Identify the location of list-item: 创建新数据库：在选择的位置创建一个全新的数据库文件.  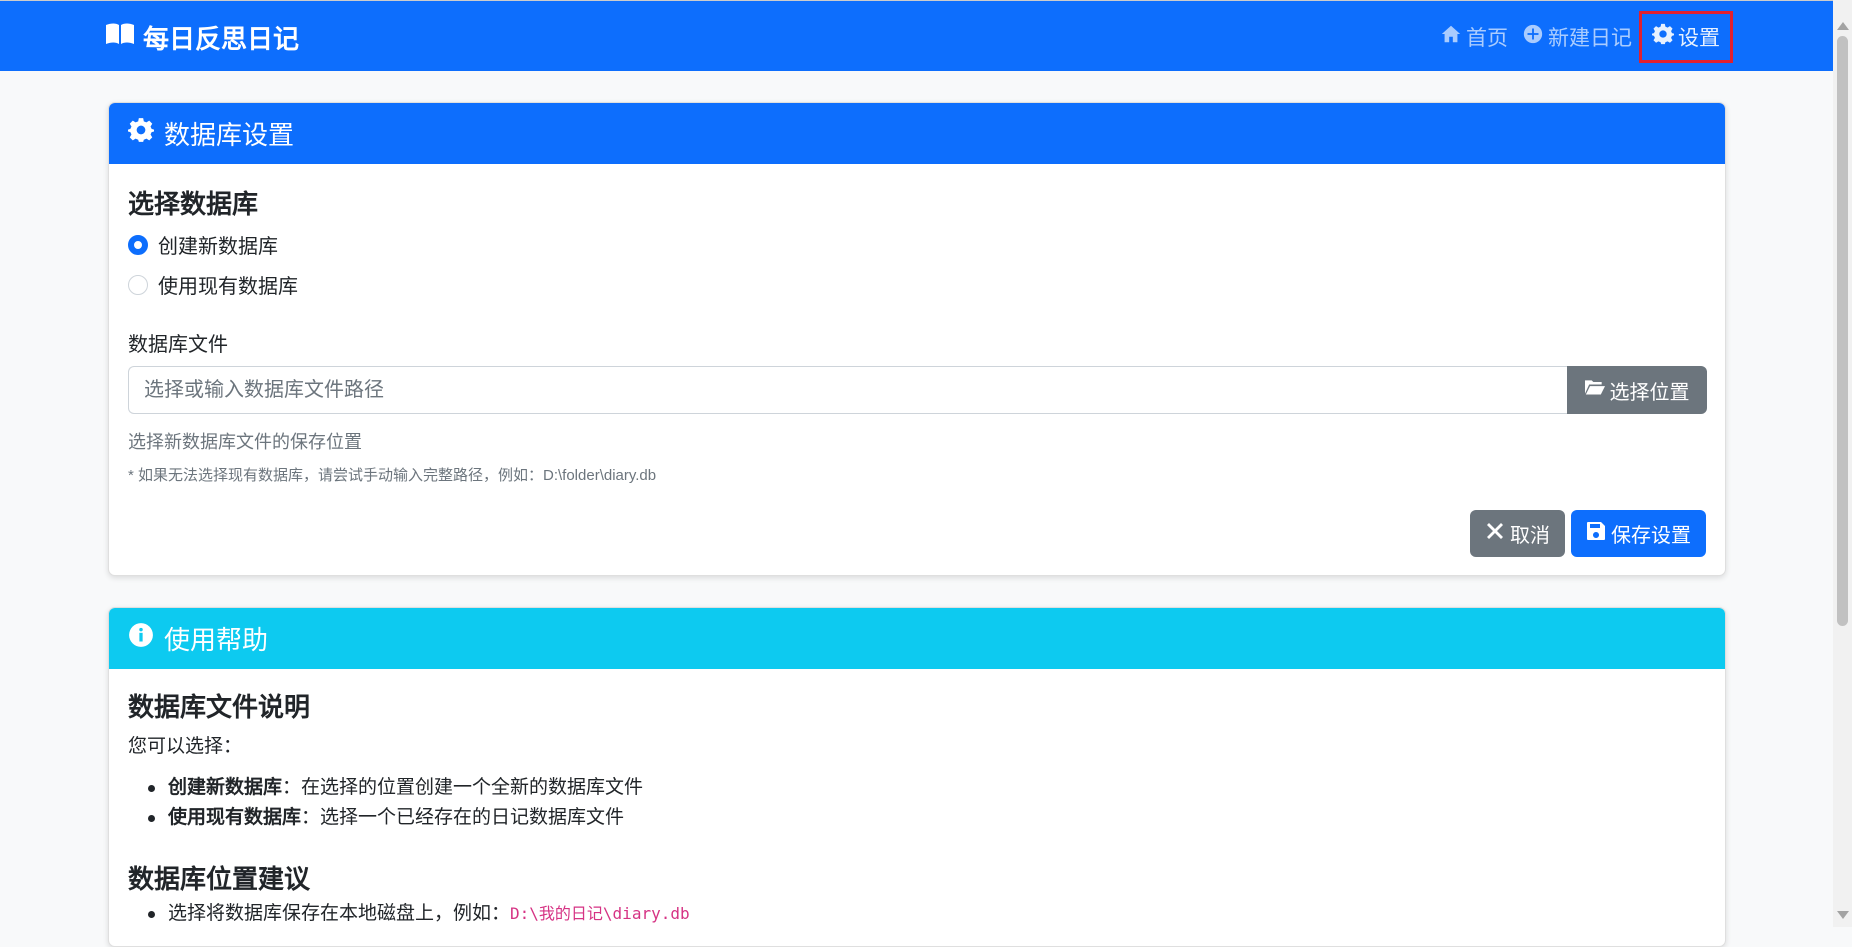
(395, 788).